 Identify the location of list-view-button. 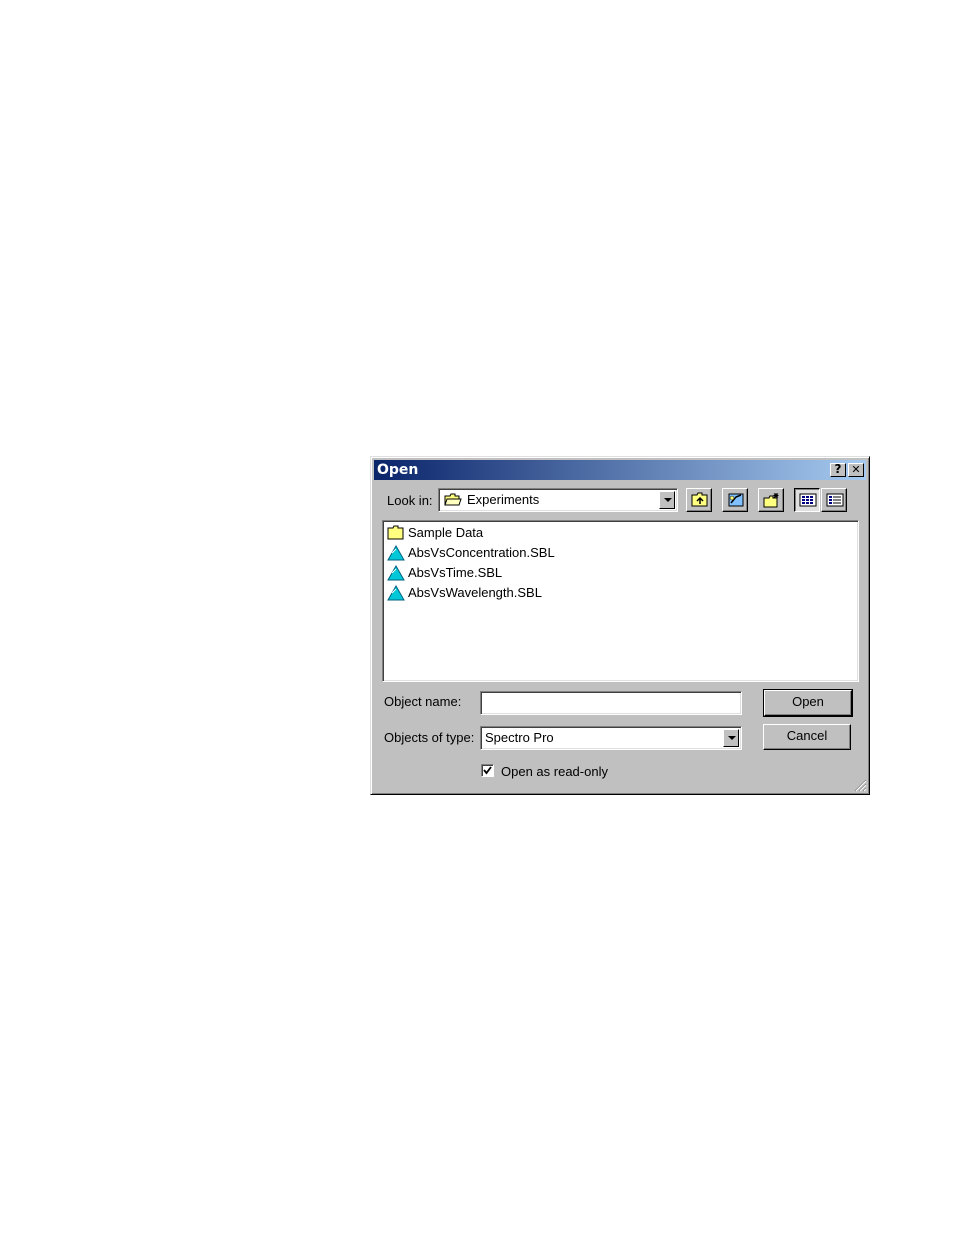
(807, 500).